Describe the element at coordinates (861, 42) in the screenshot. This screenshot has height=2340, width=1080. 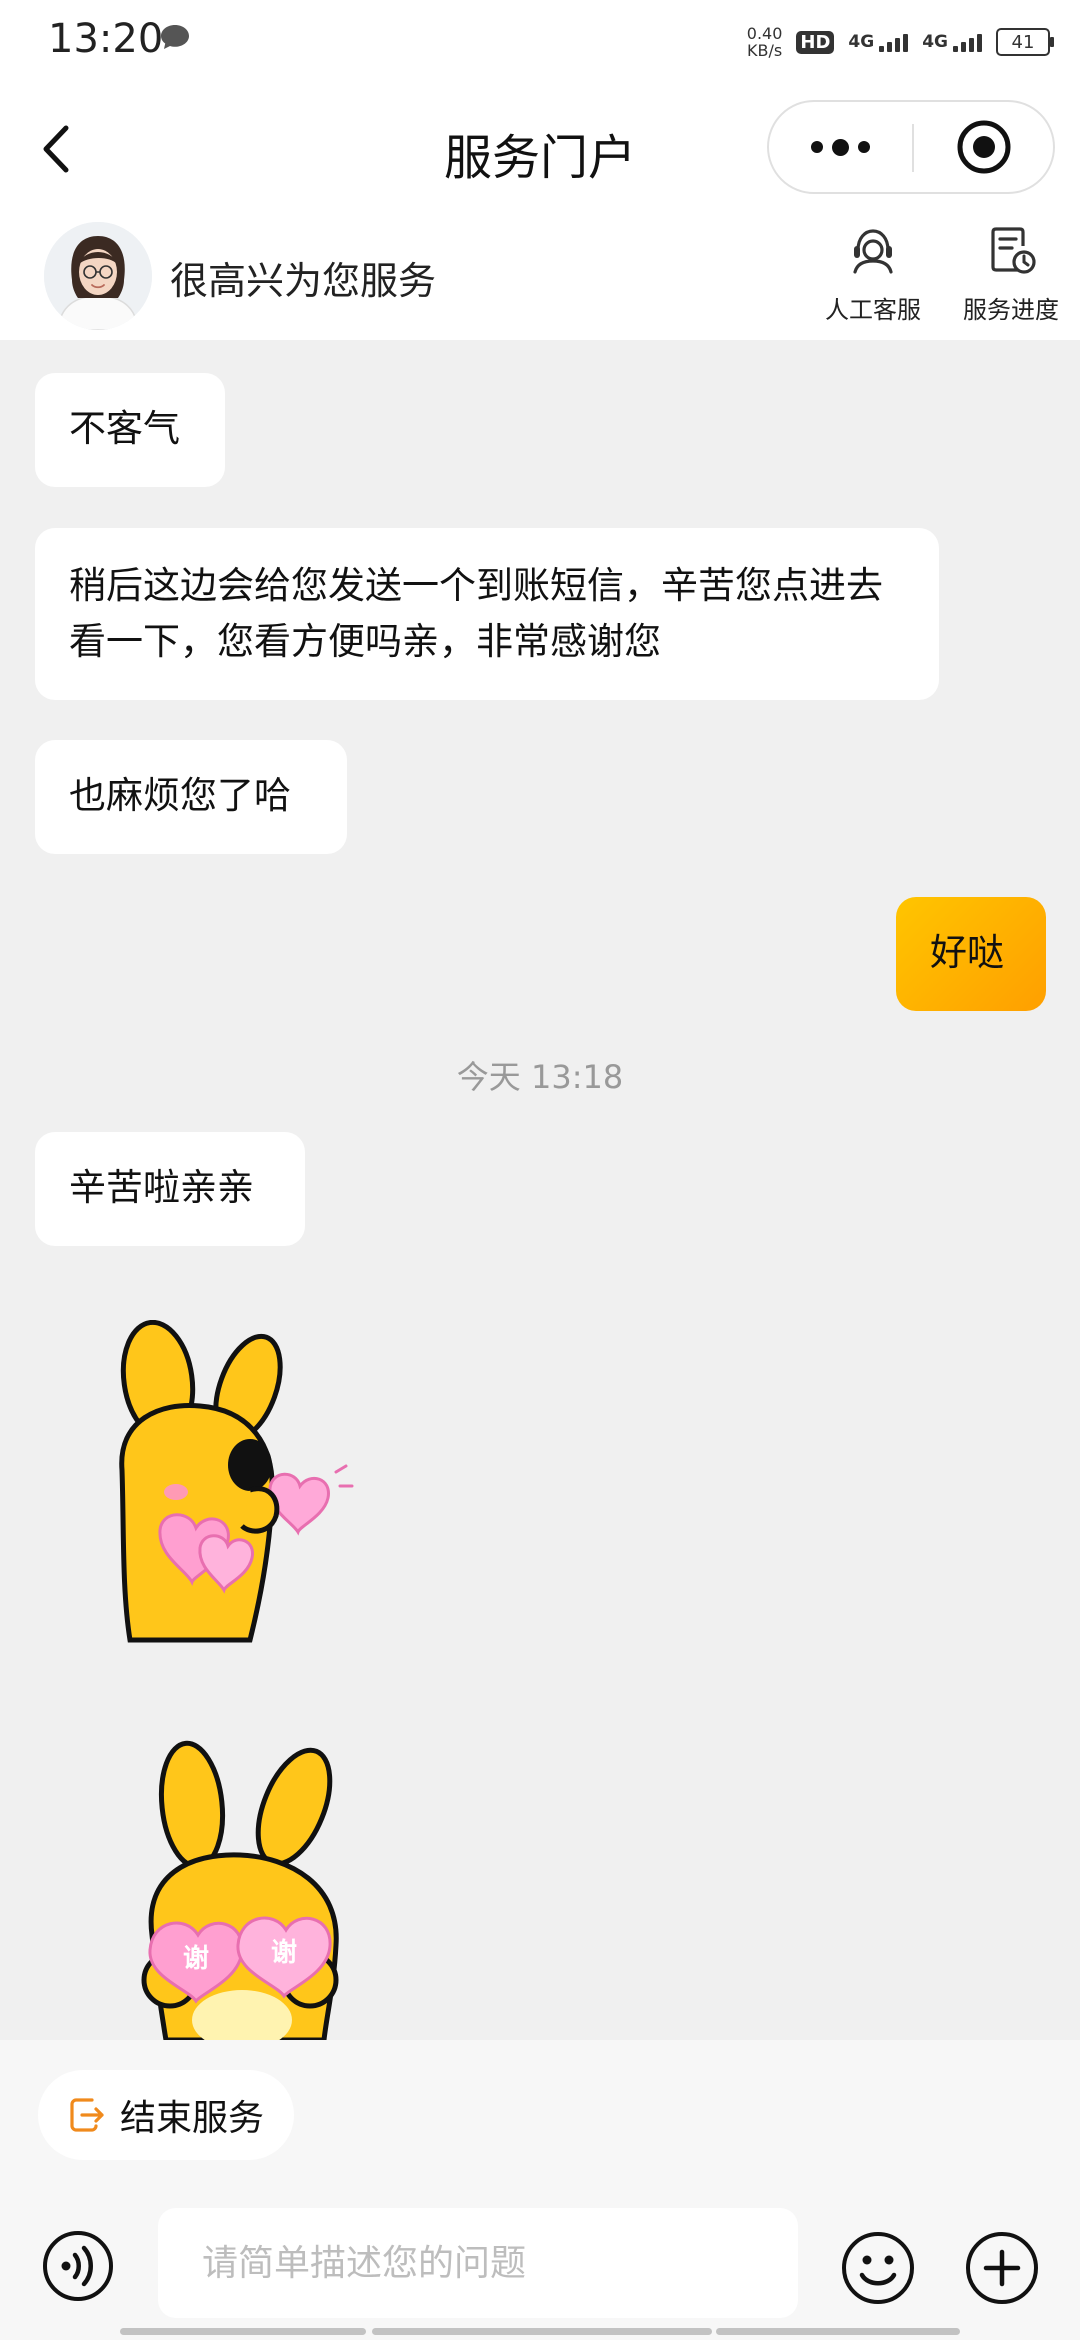
I see `sim1-network-label: 4G` at that location.